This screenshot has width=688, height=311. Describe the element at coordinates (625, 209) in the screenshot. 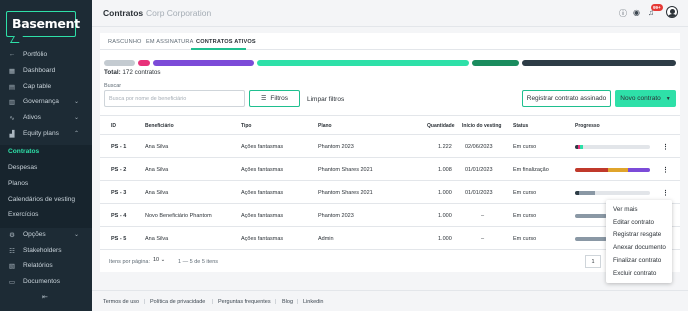

I see `menu-item-ver-mais: Ver mais` at that location.